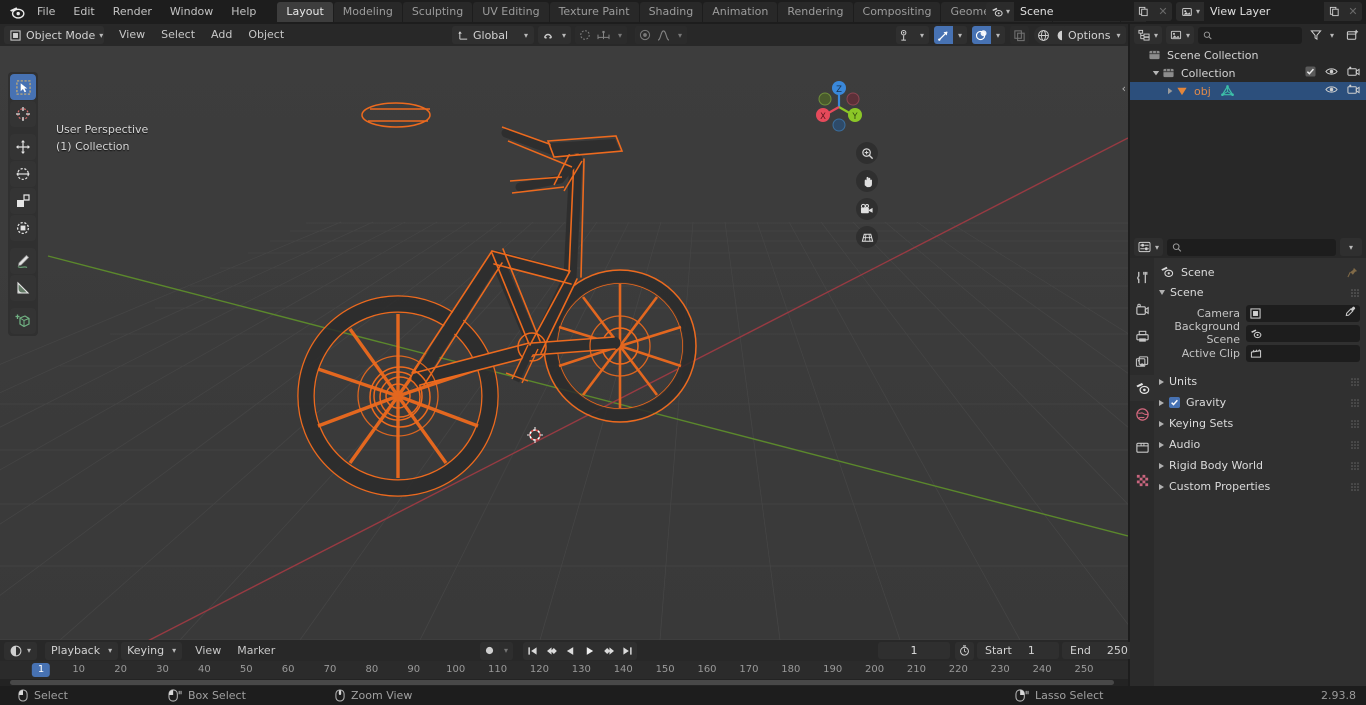 The height and width of the screenshot is (705, 1366). I want to click on panel-header-rigid-body-world: Rigid Body World, so click(1260, 465).